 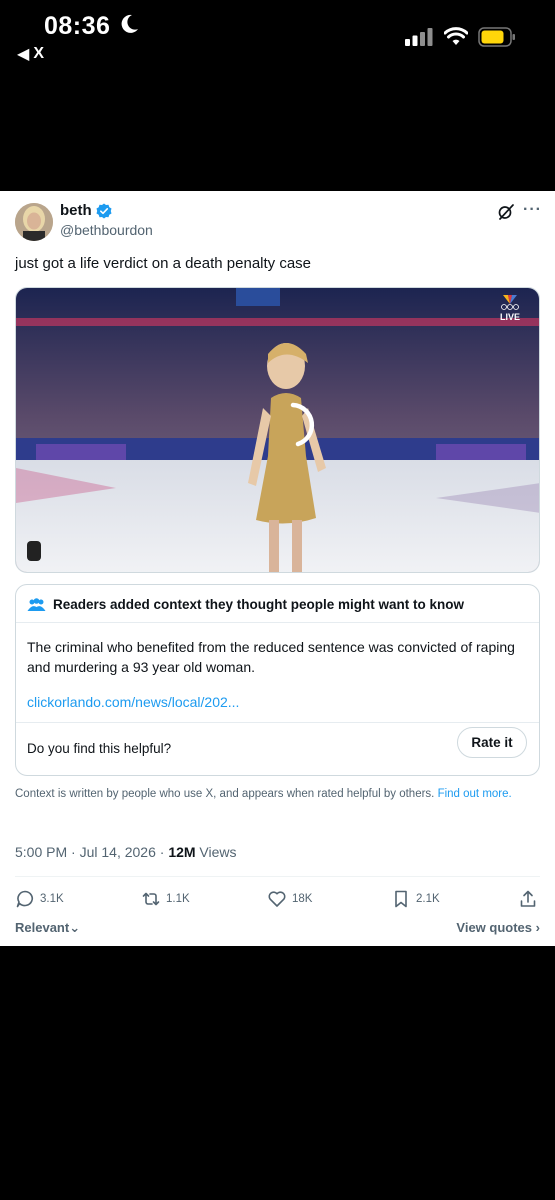 I want to click on author-handle: @bethbourdon, so click(x=106, y=230).